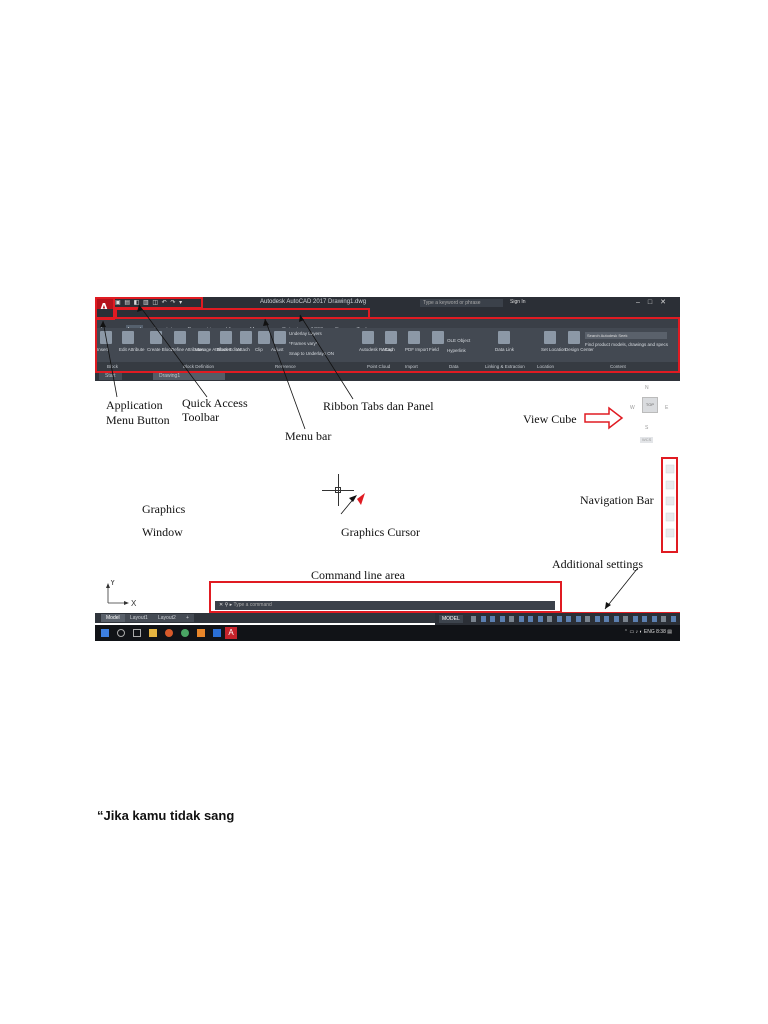 Image resolution: width=768 pixels, height=1024 pixels. What do you see at coordinates (252, 605) in the screenshot?
I see `command-placeholder: Type a command` at bounding box center [252, 605].